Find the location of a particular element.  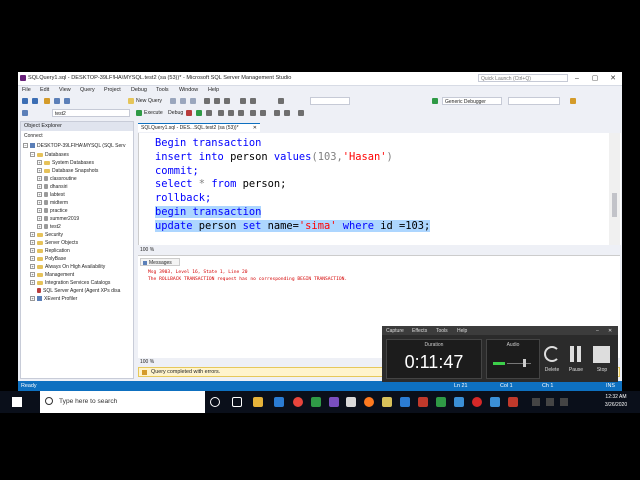

close-tab-icon: ✕ is located at coordinates (255, 128).